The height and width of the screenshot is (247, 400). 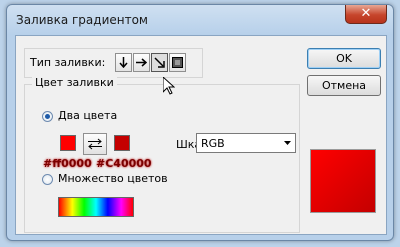 What do you see at coordinates (68, 62) in the screenshot?
I see `fill-type-label: Тип заливки:` at bounding box center [68, 62].